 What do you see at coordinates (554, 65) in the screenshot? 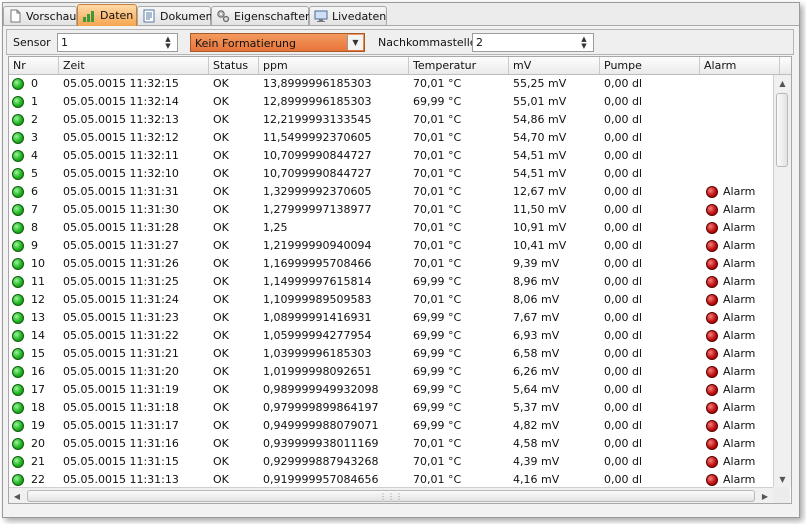
I see `column-header-mv: mV` at bounding box center [554, 65].